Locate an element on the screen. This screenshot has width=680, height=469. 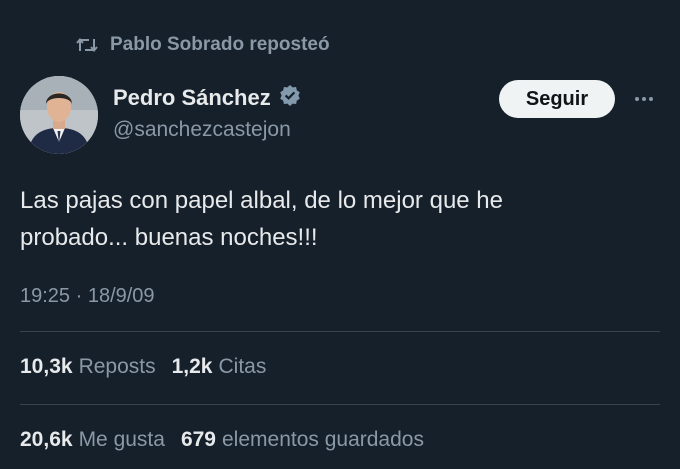
quotes-count: 1,2k is located at coordinates (192, 367).